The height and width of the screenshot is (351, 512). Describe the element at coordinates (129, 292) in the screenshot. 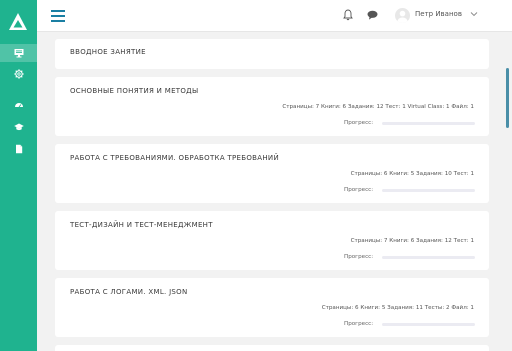

I see `module-title: РАБОТА С ЛОГАМИ. XML. JSON` at that location.